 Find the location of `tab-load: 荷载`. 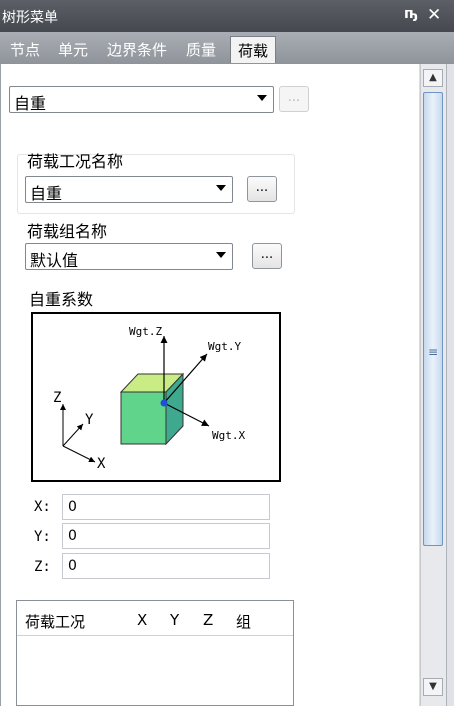

tab-load: 荷载 is located at coordinates (253, 49).